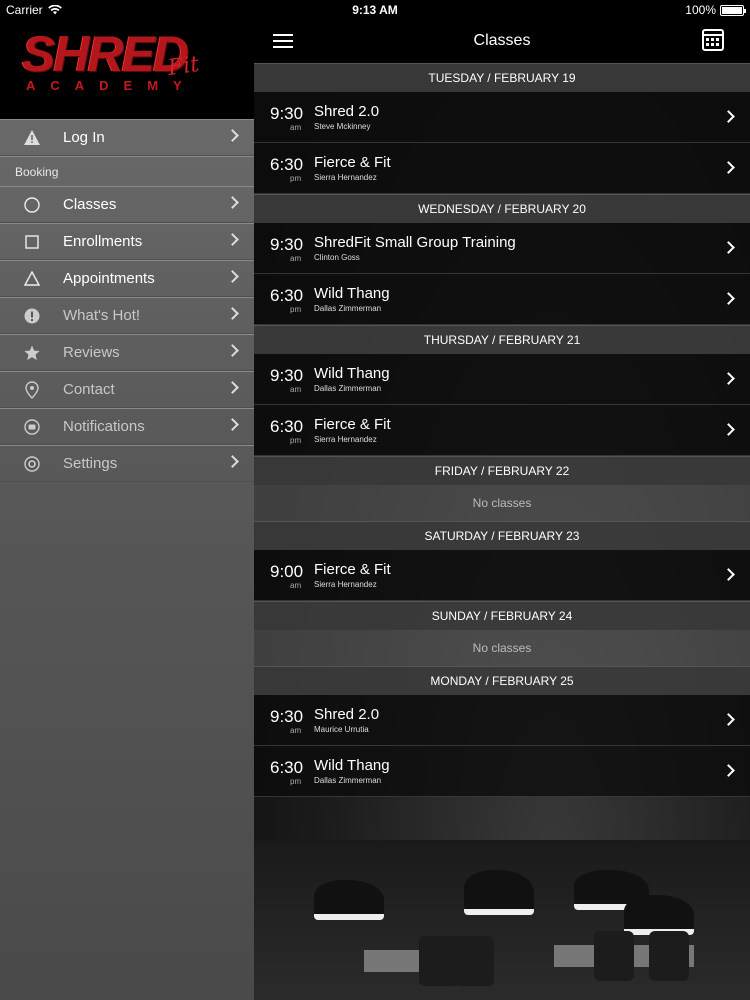 The width and height of the screenshot is (750, 1000). Describe the element at coordinates (502, 379) in the screenshot. I see `class-row: 9:30 am Wild Thang Dallas Zimmerman` at that location.